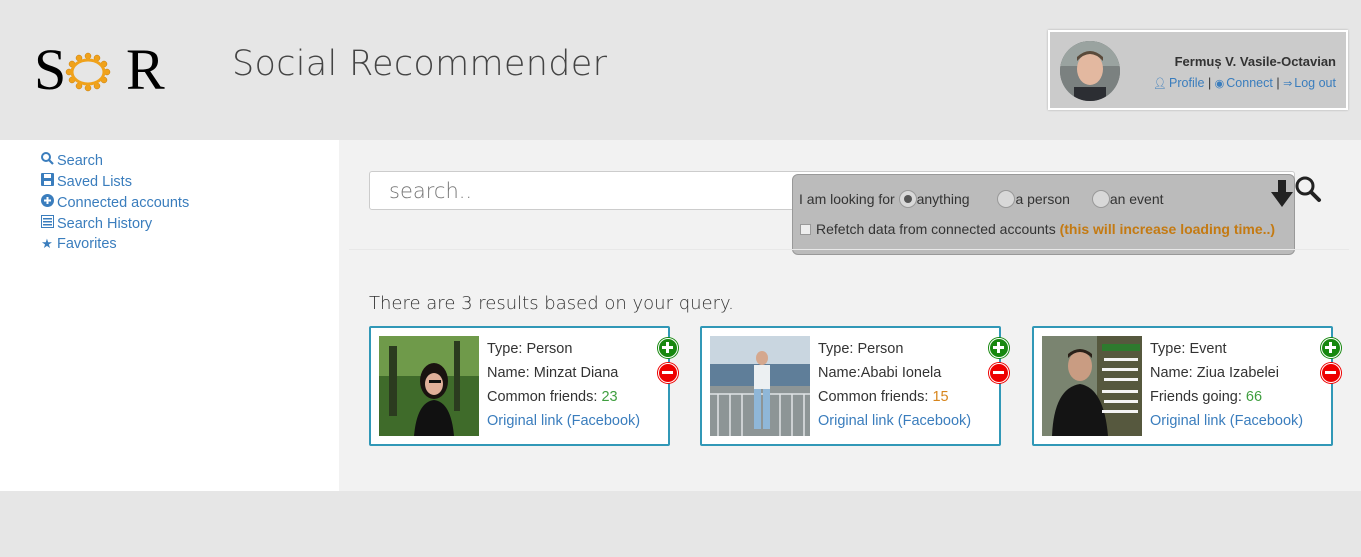  I want to click on sidebar-item-label: Connected accounts, so click(123, 203).